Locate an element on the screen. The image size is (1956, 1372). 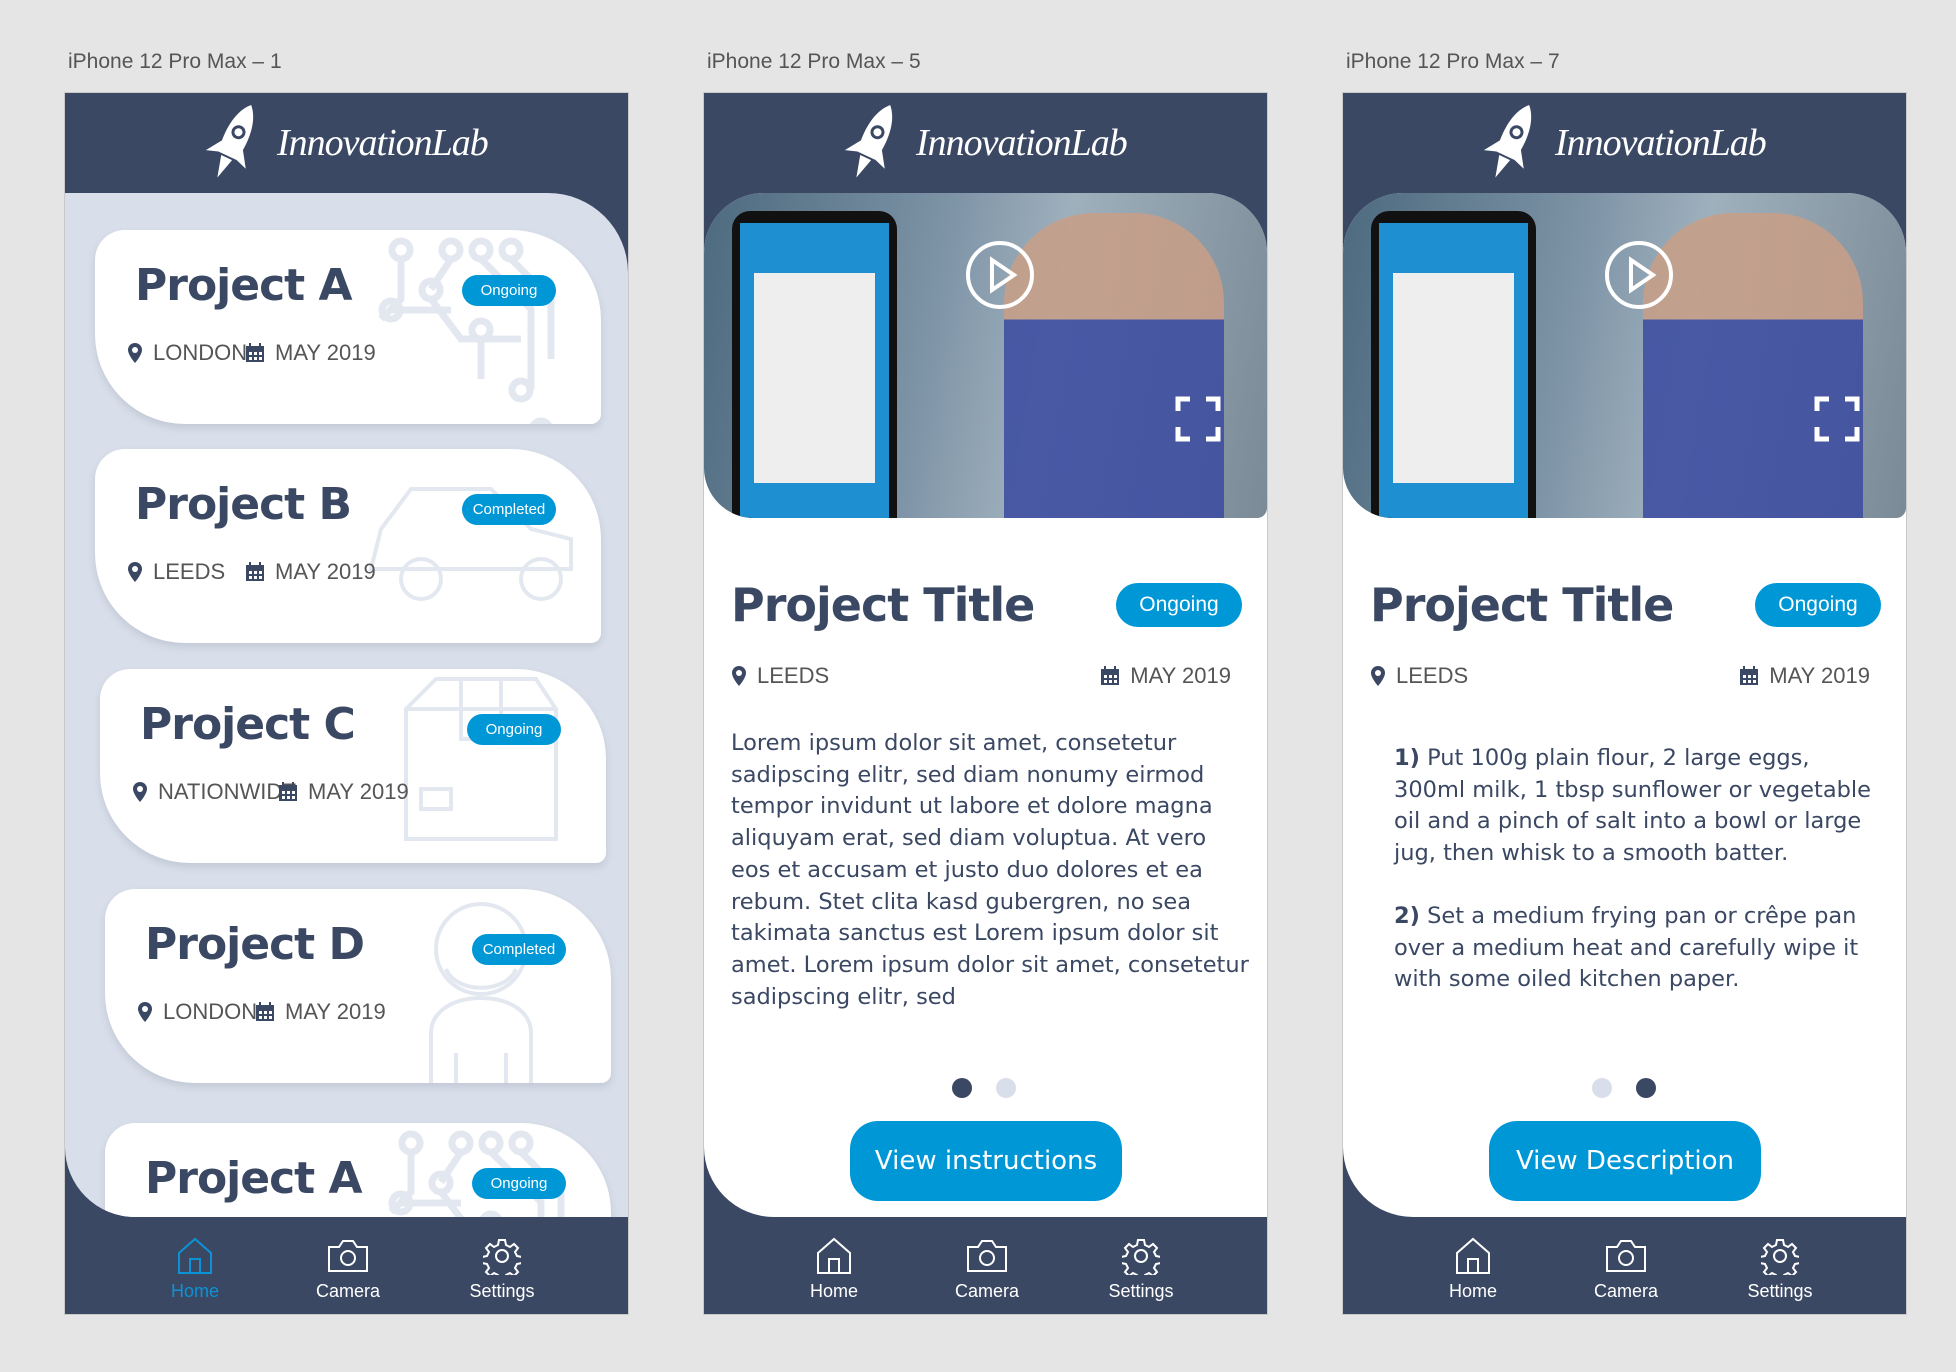
project-card: Project A Ongoing is located at coordinates (358, 1170).